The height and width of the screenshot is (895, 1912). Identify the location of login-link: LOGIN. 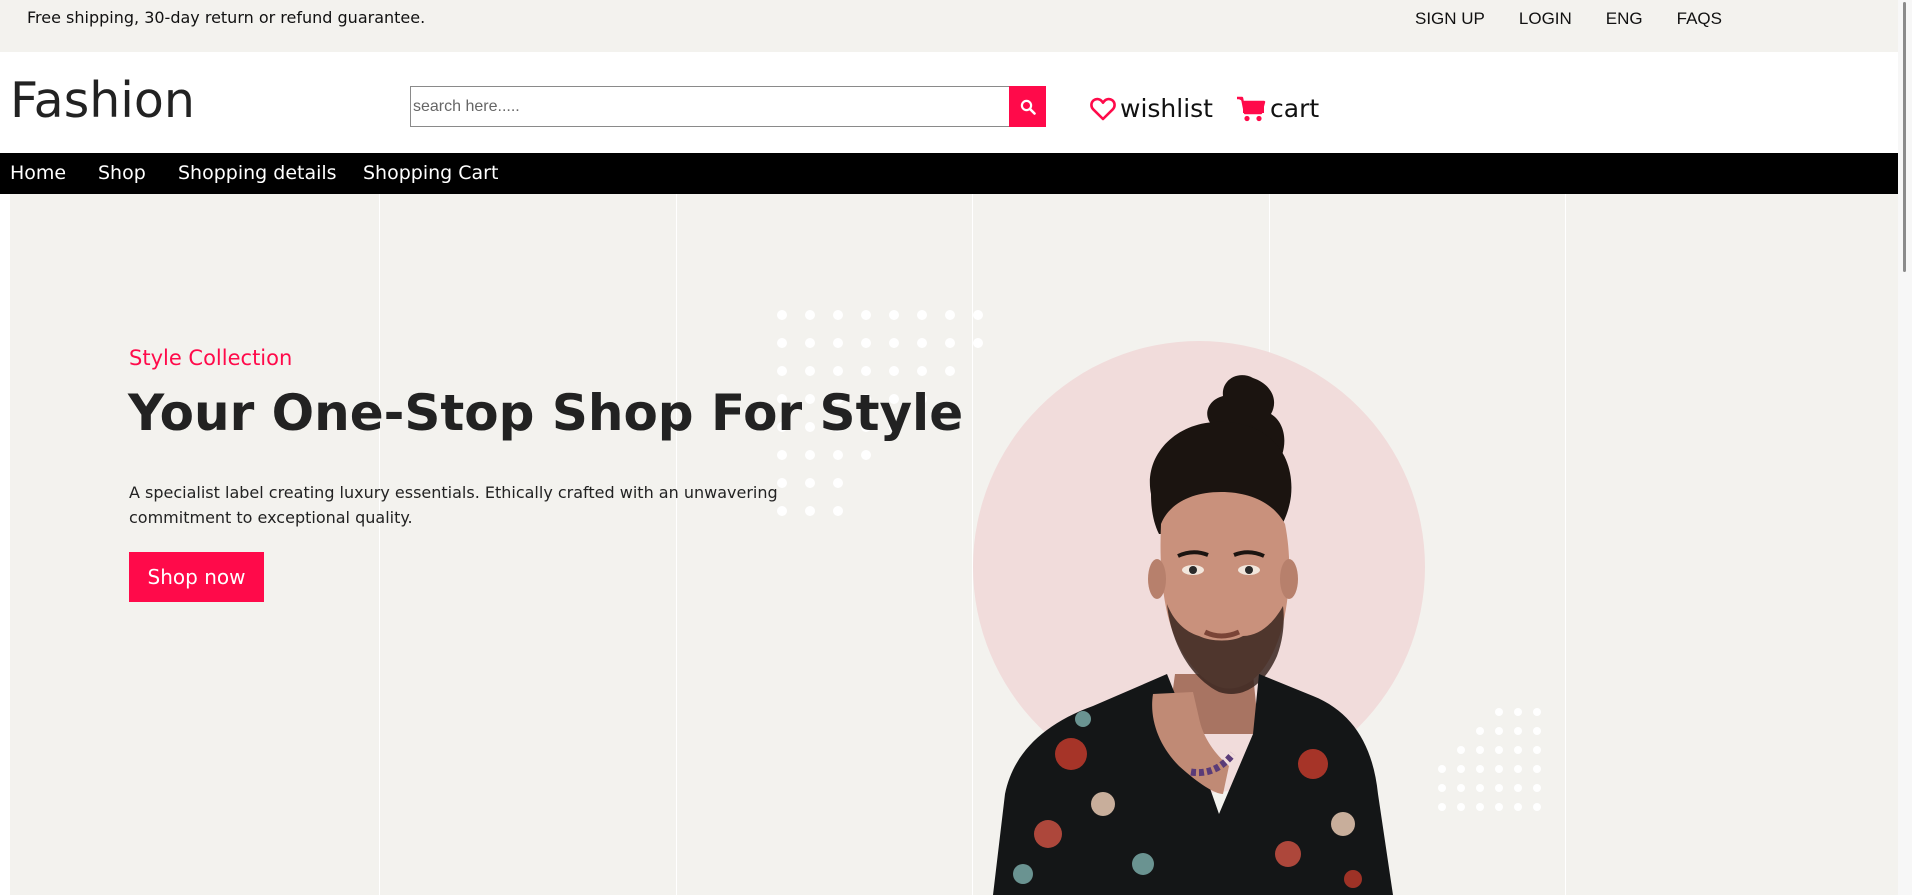
(1545, 19).